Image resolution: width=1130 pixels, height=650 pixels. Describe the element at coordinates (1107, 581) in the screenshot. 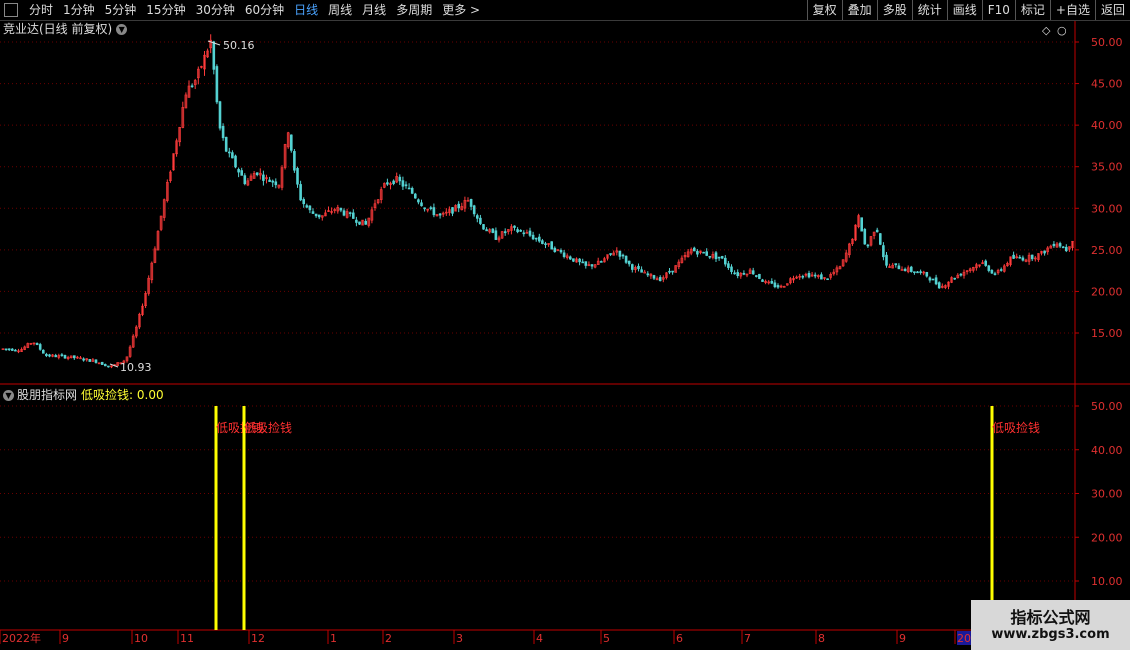

I see `indicator-tick-label: 10.00` at that location.